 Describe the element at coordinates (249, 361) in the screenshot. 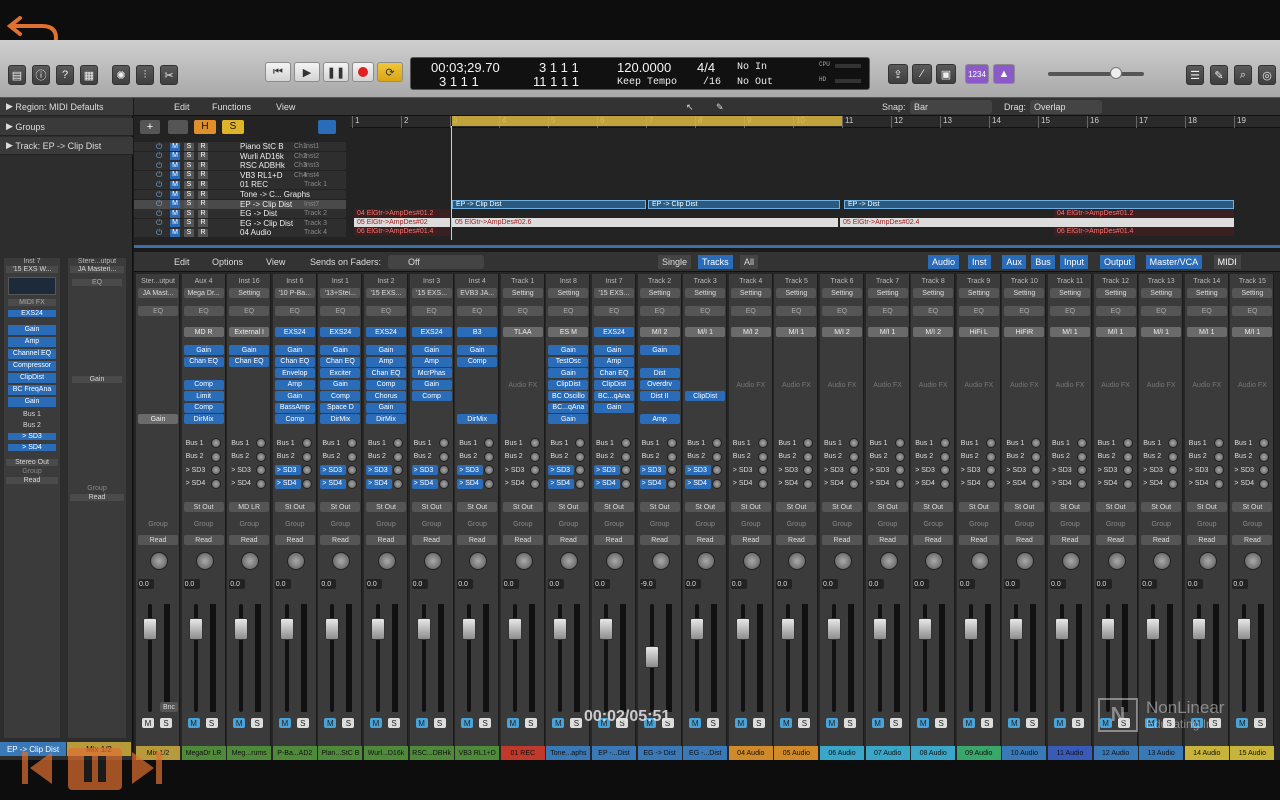

I see `strip-plugin-slot: Chan EQ` at that location.